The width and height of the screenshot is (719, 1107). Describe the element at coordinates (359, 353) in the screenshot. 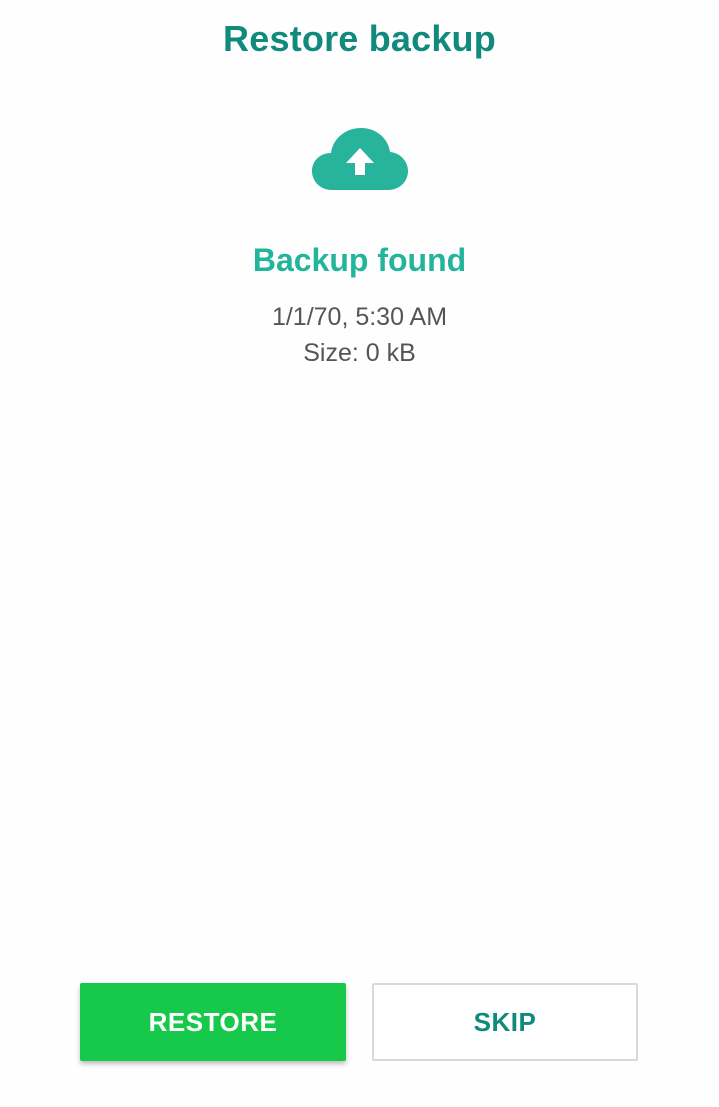

I see `backup-size: Size: 0 kB` at that location.